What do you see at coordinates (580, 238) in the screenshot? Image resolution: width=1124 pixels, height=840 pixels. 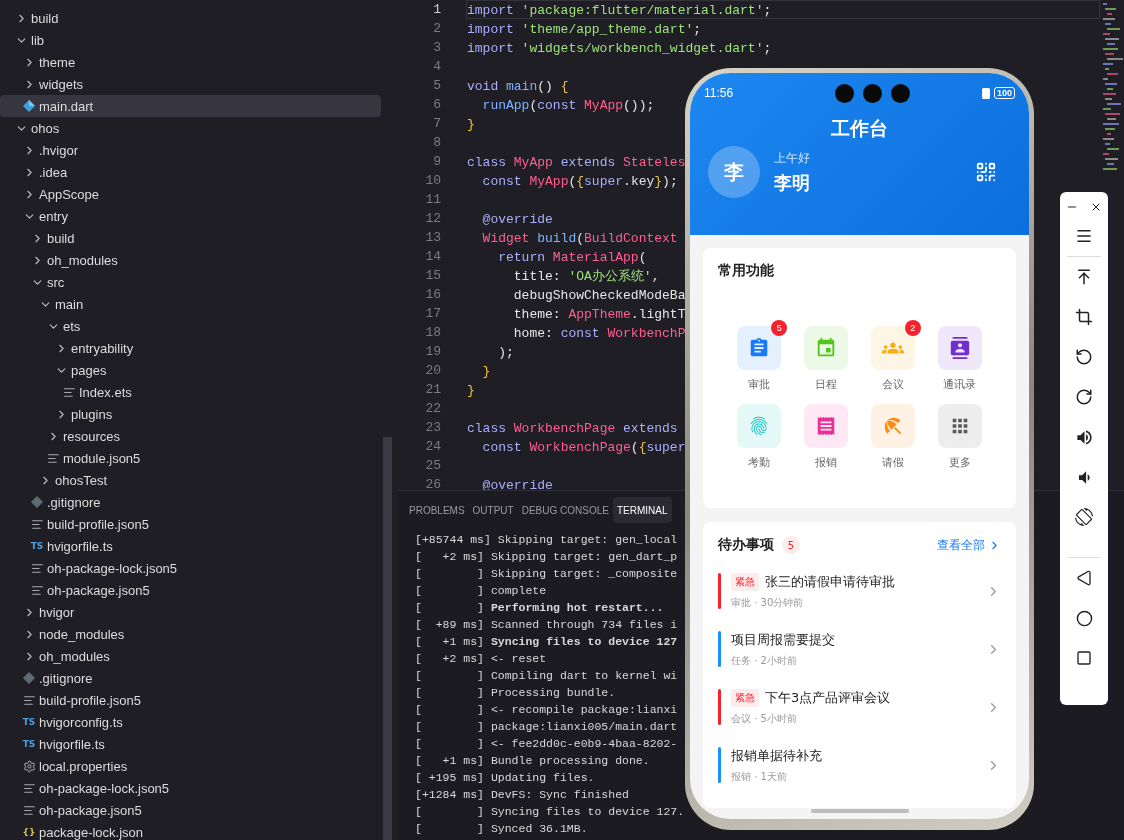 I see `code-line: Widget build(BuildContext` at bounding box center [580, 238].